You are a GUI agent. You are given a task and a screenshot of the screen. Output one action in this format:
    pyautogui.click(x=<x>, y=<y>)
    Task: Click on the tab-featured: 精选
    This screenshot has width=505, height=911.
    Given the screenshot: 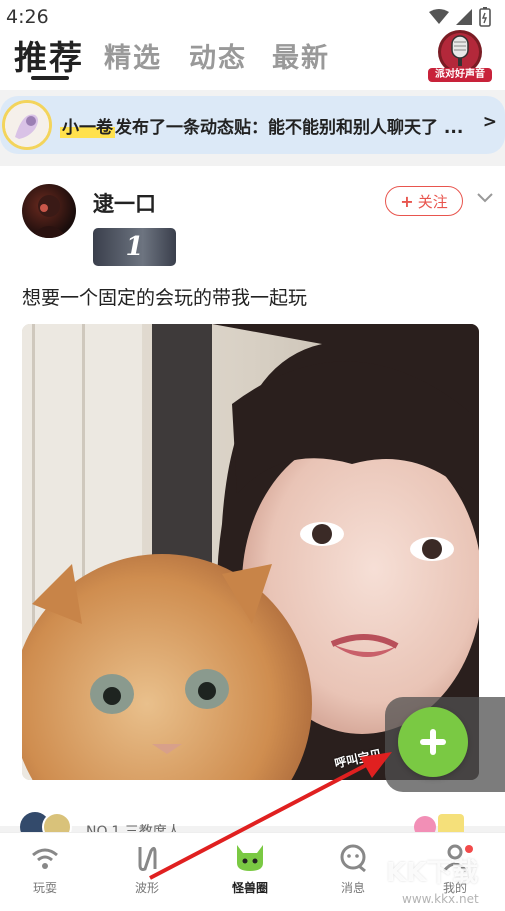 What is the action you would take?
    pyautogui.click(x=133, y=55)
    